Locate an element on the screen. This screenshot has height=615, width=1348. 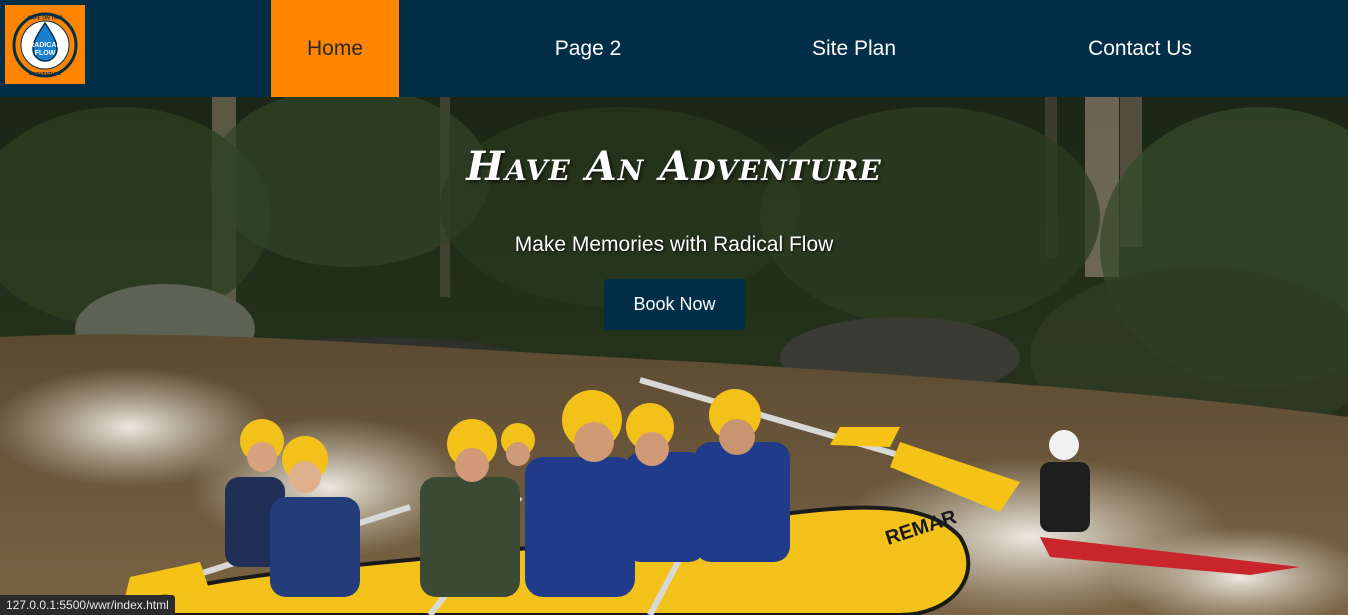
logo-name-line1: RADICAL is located at coordinates (45, 45).